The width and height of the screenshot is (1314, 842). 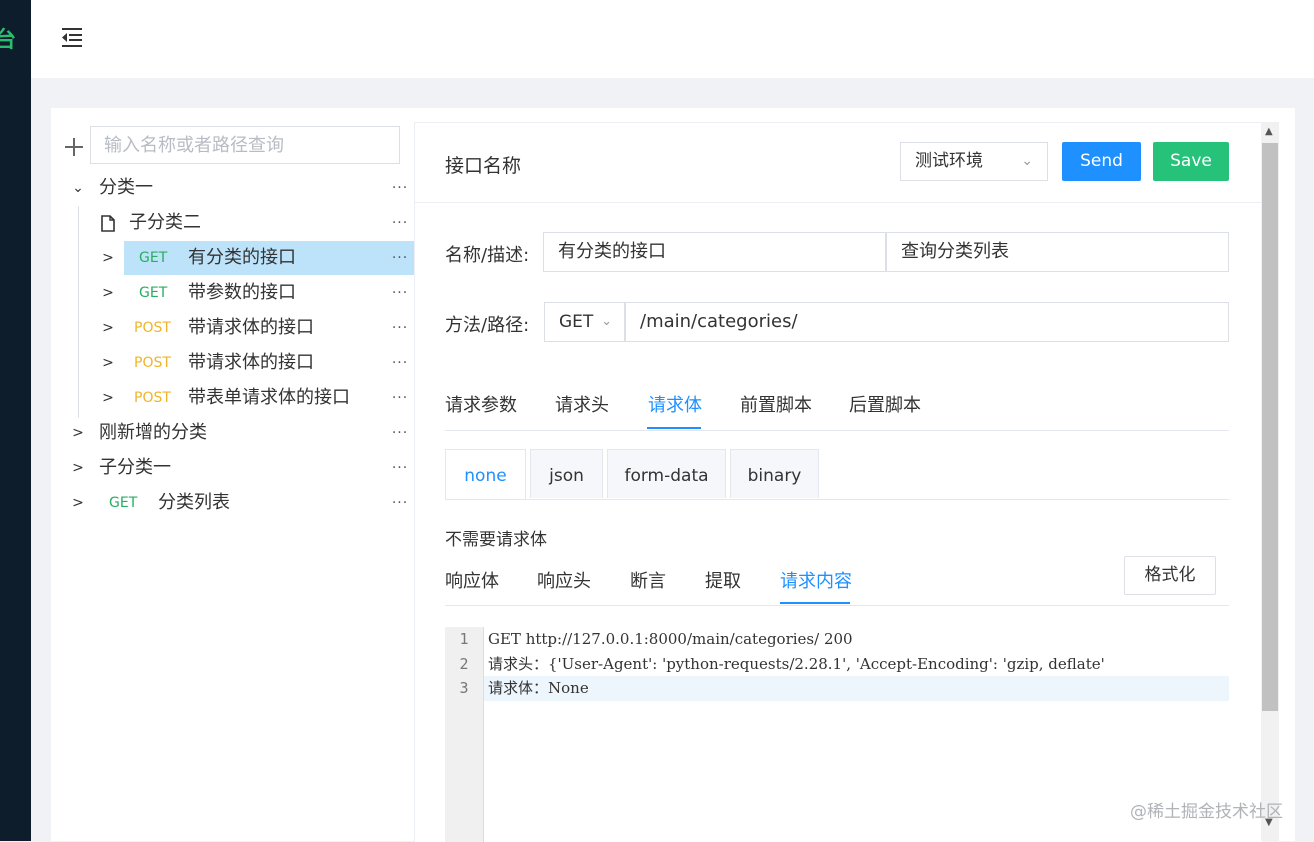 I want to click on tab-params: 请求参数, so click(x=481, y=404).